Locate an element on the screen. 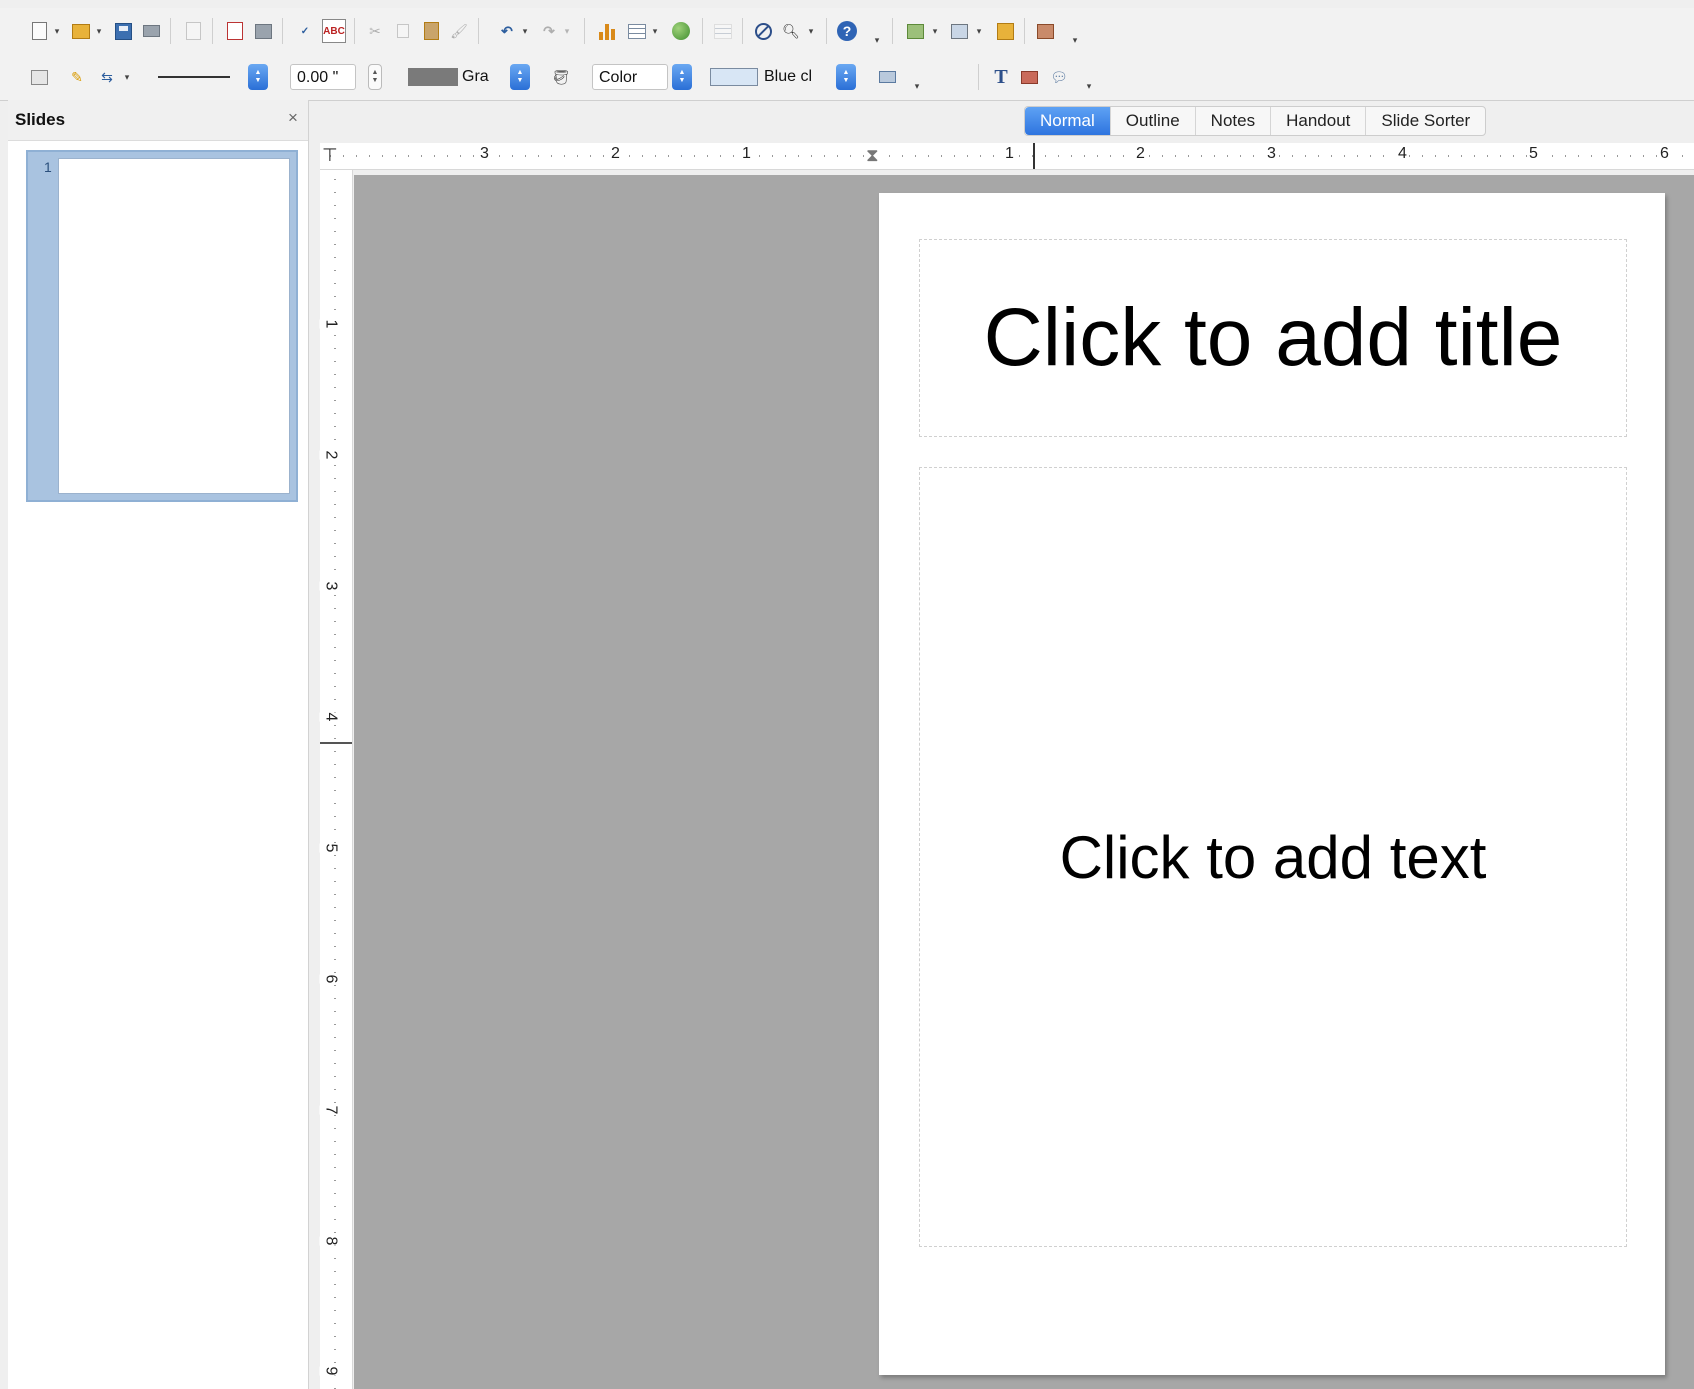  zoom-dropdown-arrow: ▾ is located at coordinates (811, 31).